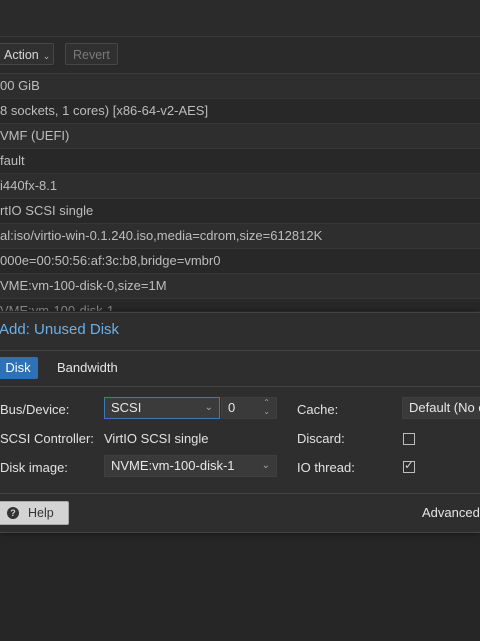 Image resolution: width=480 pixels, height=641 pixels. What do you see at coordinates (318, 409) in the screenshot?
I see `cache-label: Cache:` at bounding box center [318, 409].